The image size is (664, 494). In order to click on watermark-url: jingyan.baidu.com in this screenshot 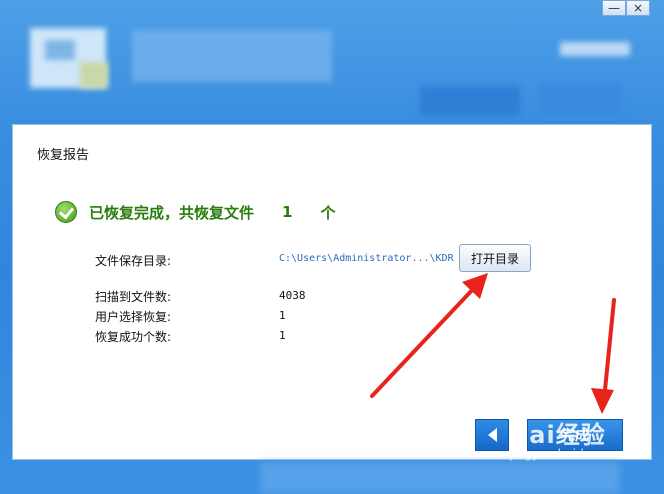, I will do `click(565, 454)`.